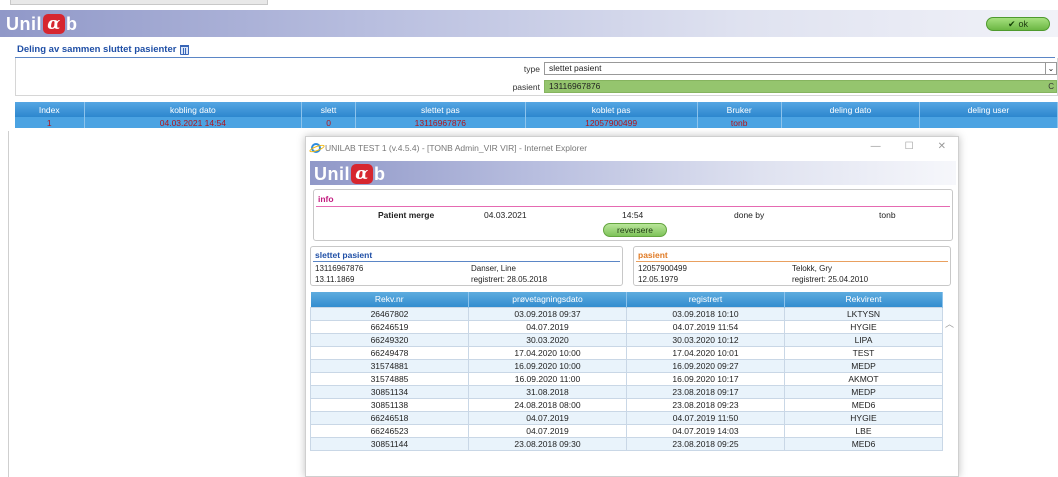 Image resolution: width=1058 pixels, height=477 pixels. I want to click on app-header: Unil α b ✔ ok, so click(529, 23).